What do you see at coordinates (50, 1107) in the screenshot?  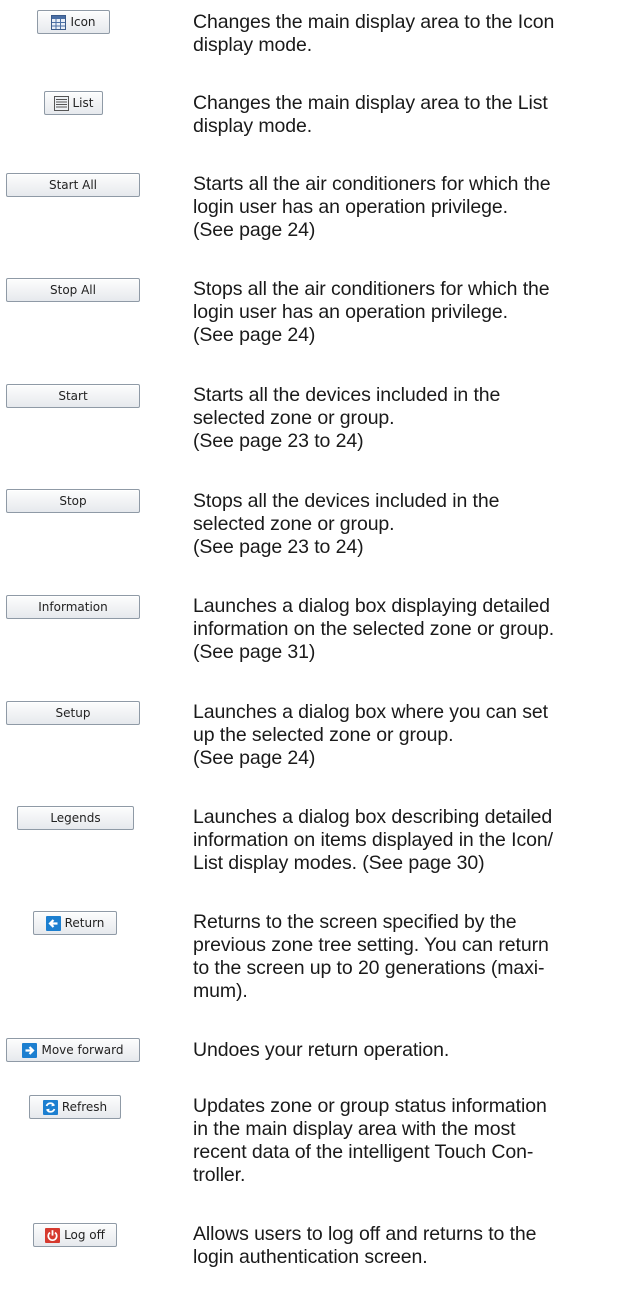 I see `refresh-icon` at bounding box center [50, 1107].